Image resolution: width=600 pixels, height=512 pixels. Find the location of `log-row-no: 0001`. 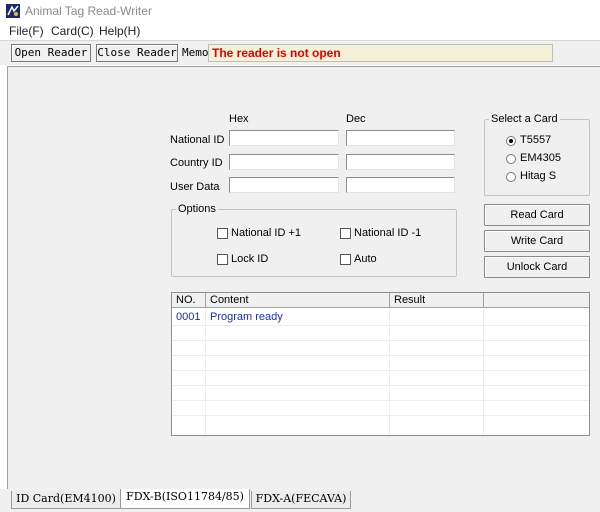

log-row-no: 0001 is located at coordinates (188, 317).